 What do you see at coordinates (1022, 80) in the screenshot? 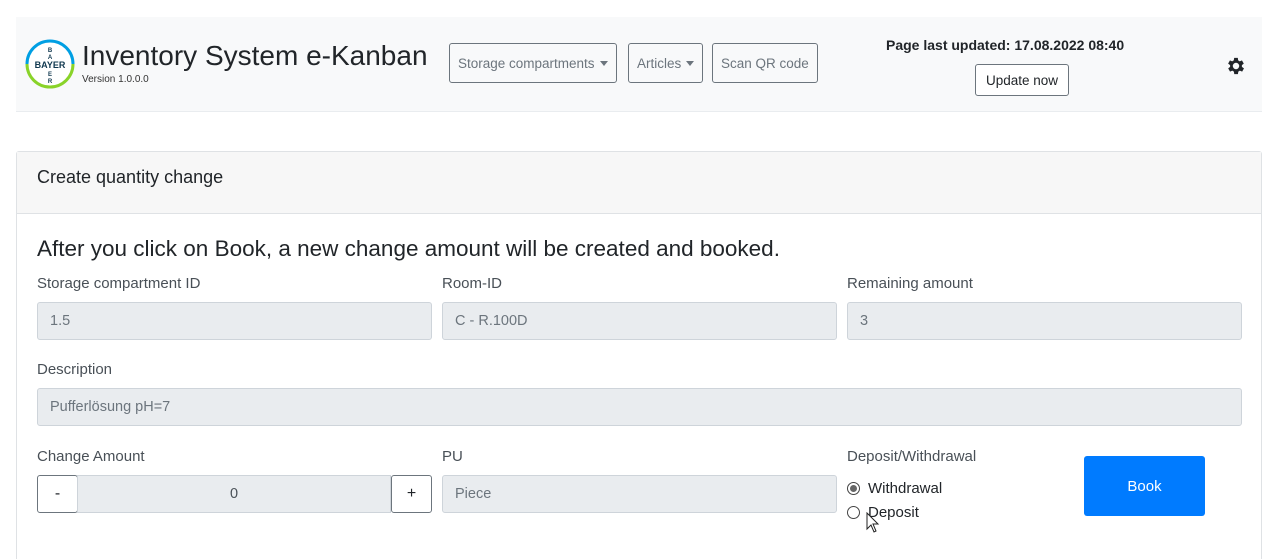
I see `update-now-button: Update now` at bounding box center [1022, 80].